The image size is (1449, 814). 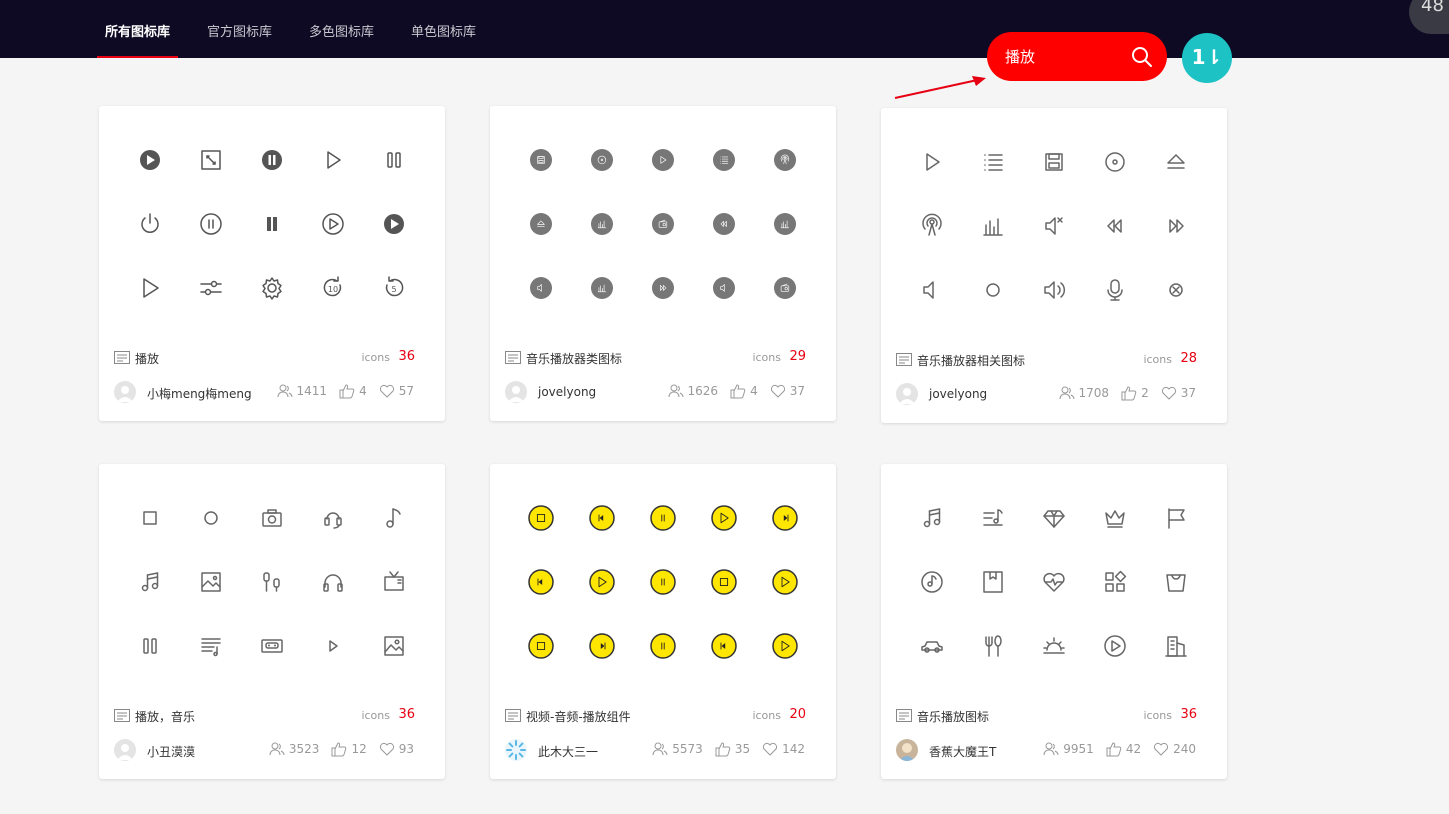 I want to click on fork-spoon-icon, so click(x=993, y=646).